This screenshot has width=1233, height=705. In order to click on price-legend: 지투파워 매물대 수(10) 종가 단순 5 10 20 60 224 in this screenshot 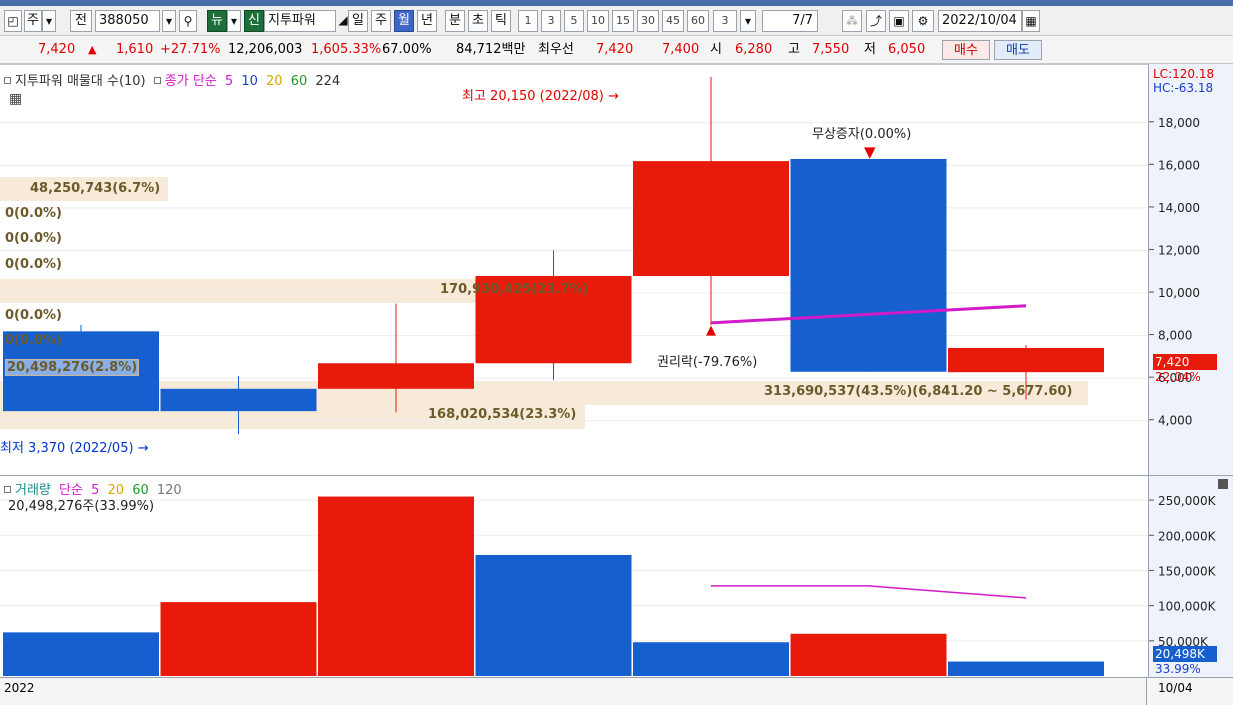, I will do `click(174, 79)`.